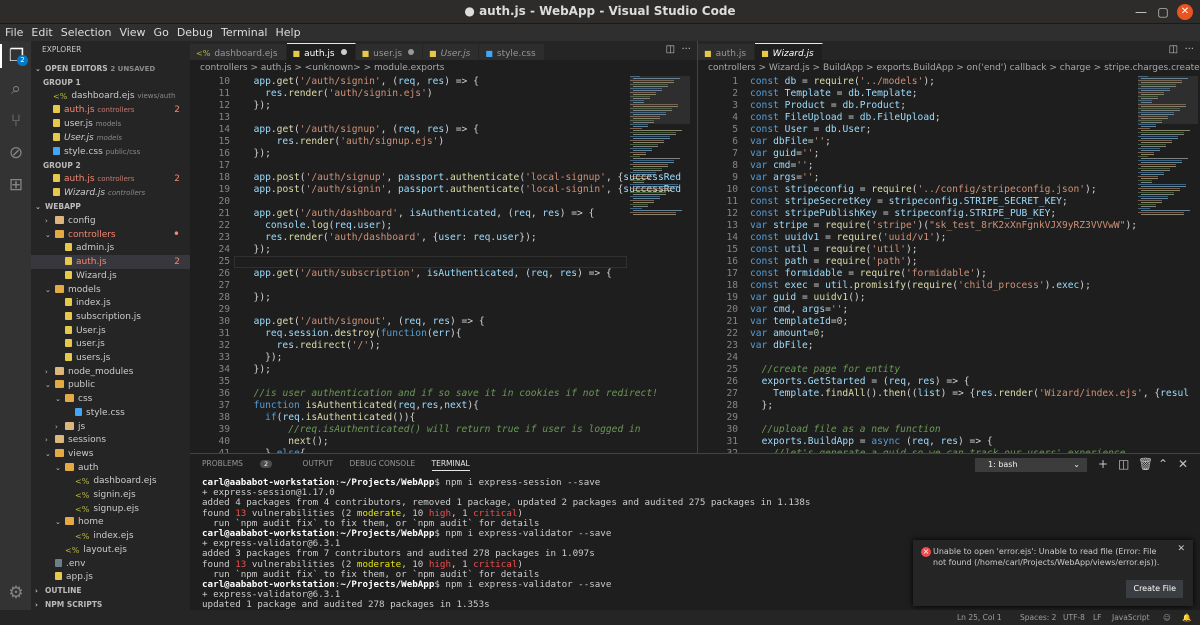 The height and width of the screenshot is (625, 1200). I want to click on tree-item: auth.js 2, so click(110, 262).